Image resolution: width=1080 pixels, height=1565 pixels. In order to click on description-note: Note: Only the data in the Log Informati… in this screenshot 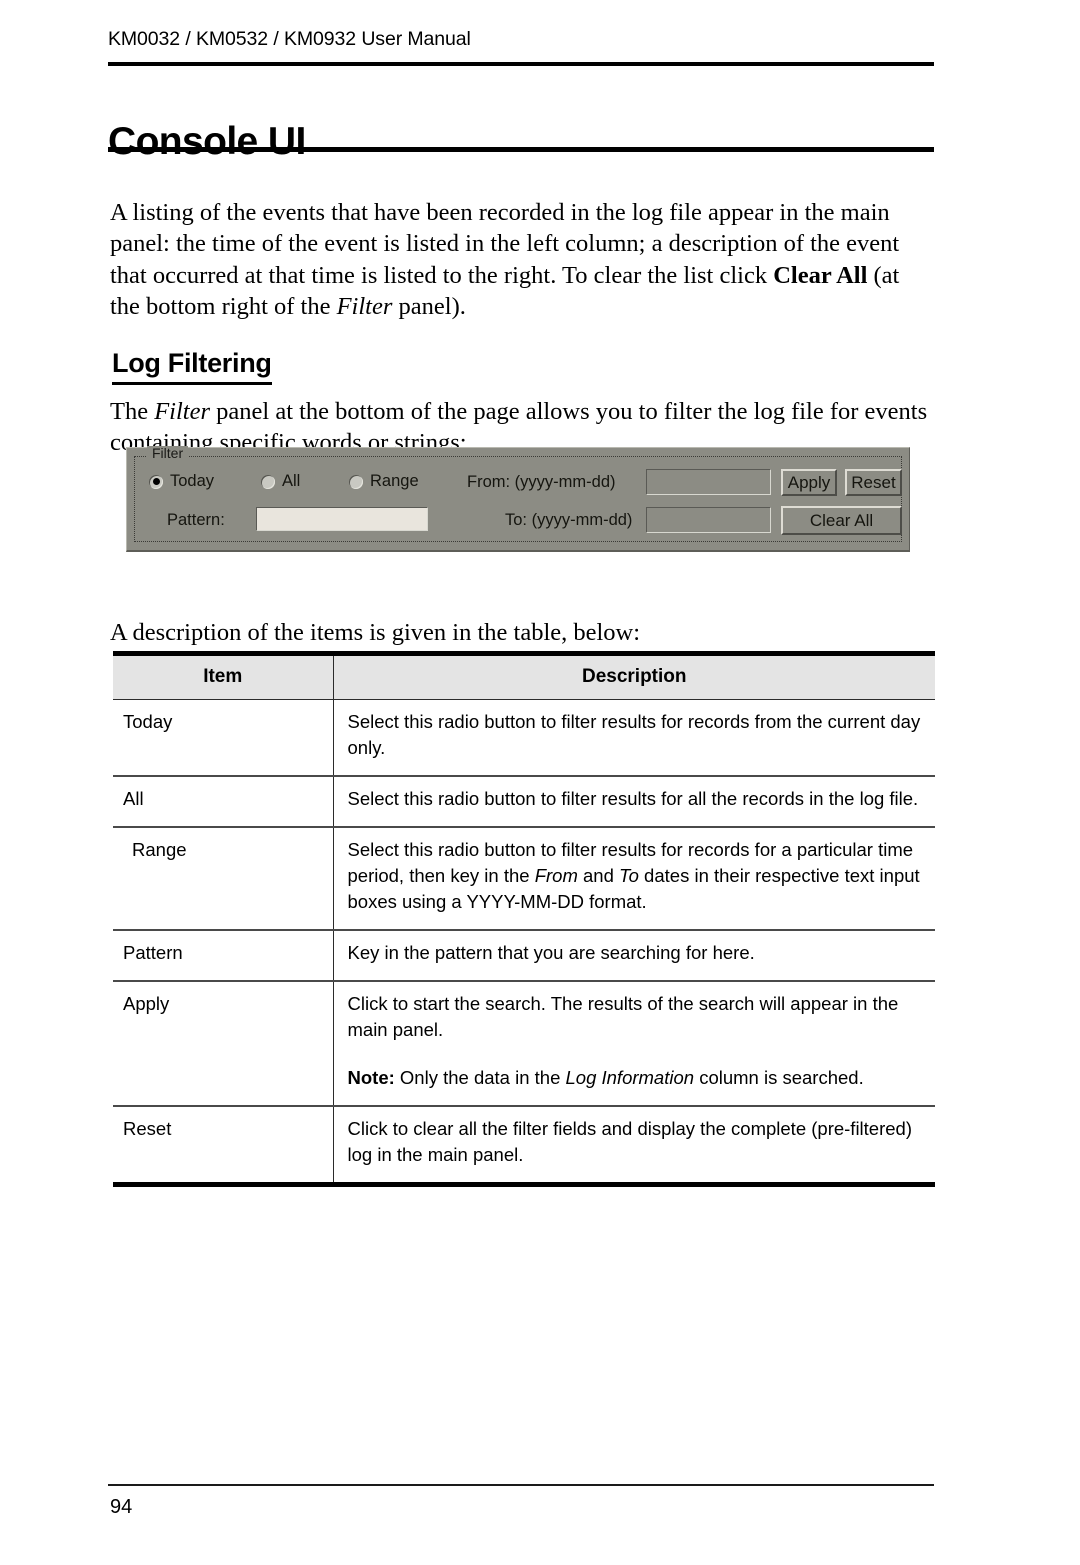, I will do `click(640, 1078)`.